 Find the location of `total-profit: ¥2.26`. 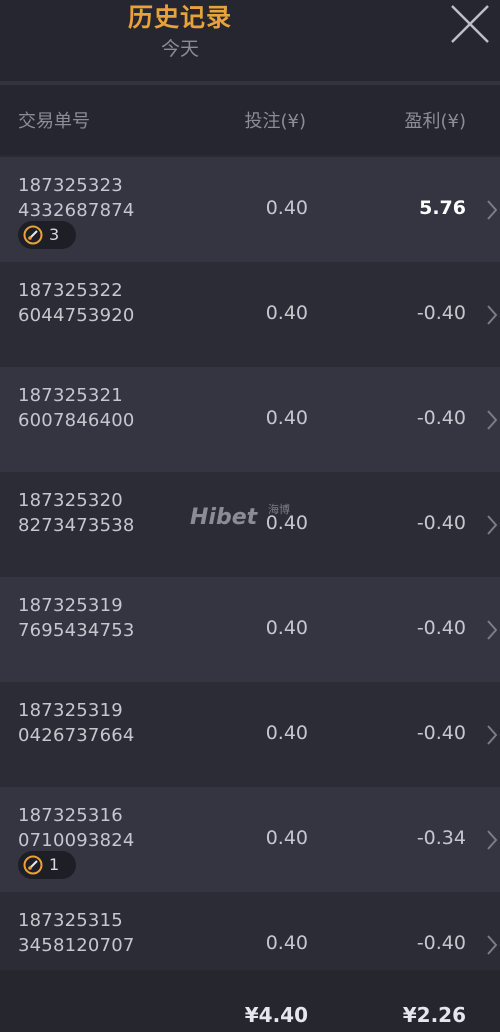

total-profit: ¥2.26 is located at coordinates (434, 1015).